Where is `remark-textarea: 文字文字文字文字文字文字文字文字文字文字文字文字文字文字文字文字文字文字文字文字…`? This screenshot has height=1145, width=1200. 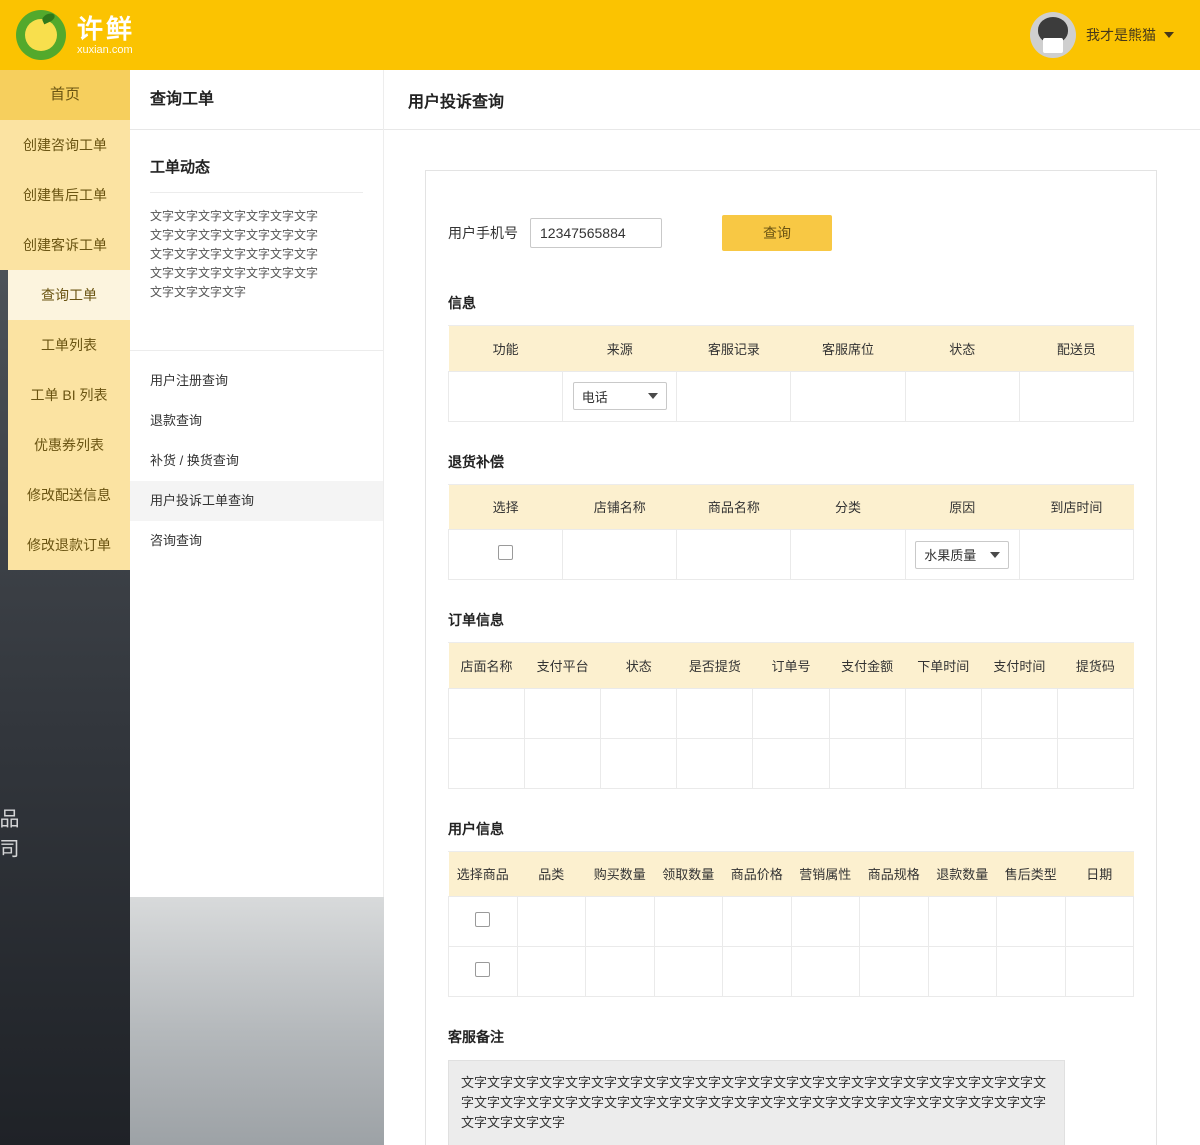
remark-textarea: 文字文字文字文字文字文字文字文字文字文字文字文字文字文字文字文字文字文字文字文字… is located at coordinates (756, 1102).